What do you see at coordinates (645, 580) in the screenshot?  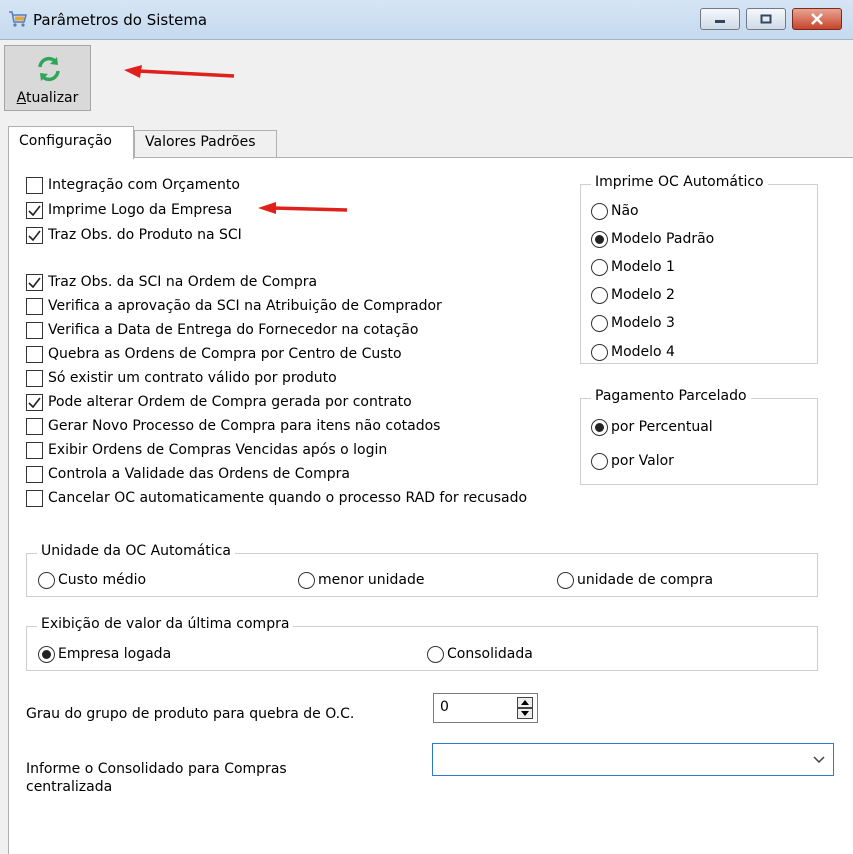 I see `radio-label: unidade de compra` at bounding box center [645, 580].